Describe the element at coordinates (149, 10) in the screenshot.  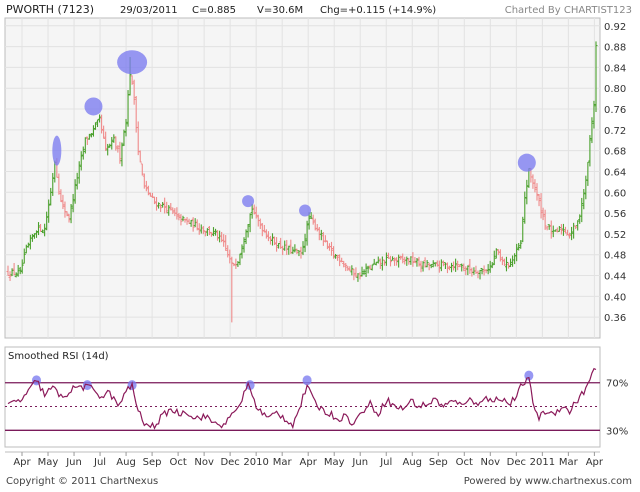
I see `header-date: 29/03/2011` at that location.